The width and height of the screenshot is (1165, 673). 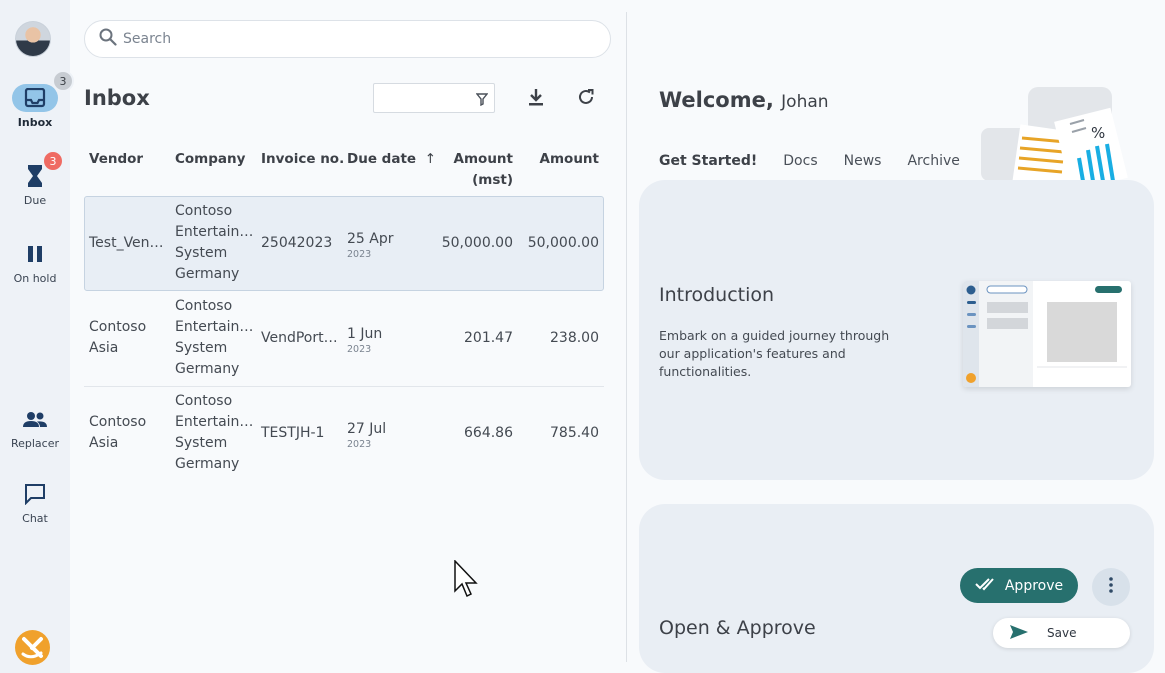 What do you see at coordinates (35, 200) in the screenshot?
I see `nav-label-due: Due` at bounding box center [35, 200].